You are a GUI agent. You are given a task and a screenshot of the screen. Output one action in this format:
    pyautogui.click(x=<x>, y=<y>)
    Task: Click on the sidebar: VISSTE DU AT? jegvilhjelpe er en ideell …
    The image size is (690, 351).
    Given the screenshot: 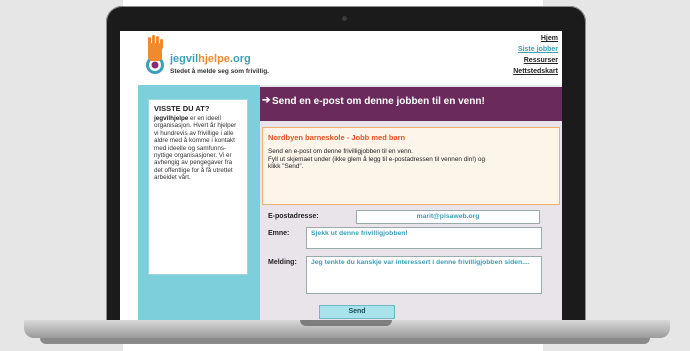 What is the action you would take?
    pyautogui.click(x=199, y=207)
    